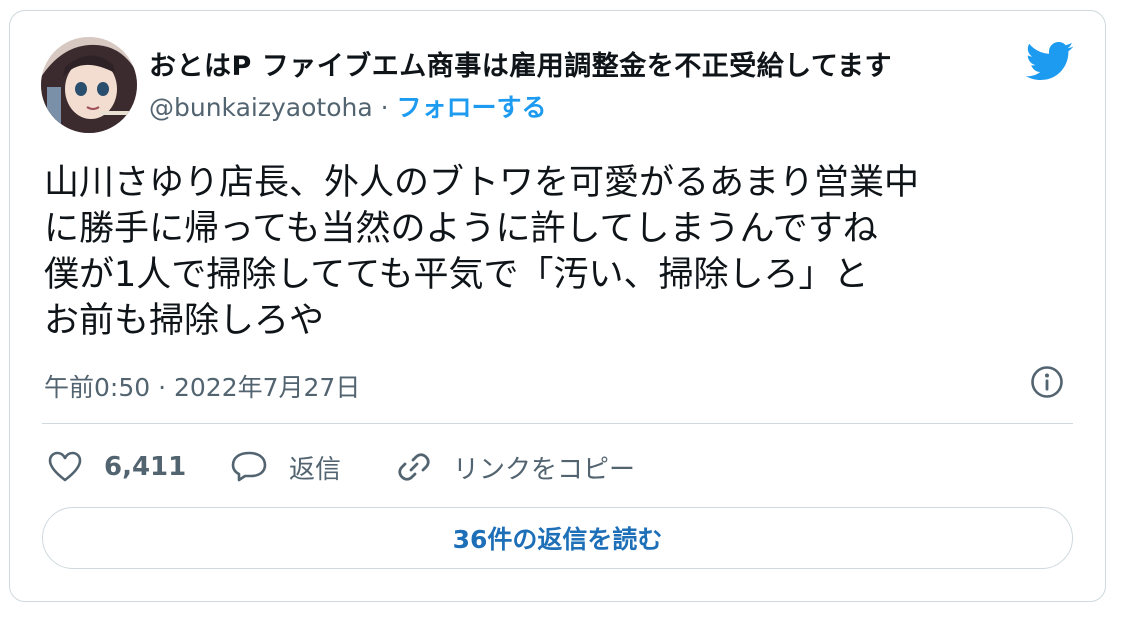  Describe the element at coordinates (414, 467) in the screenshot. I see `link-icon` at that location.